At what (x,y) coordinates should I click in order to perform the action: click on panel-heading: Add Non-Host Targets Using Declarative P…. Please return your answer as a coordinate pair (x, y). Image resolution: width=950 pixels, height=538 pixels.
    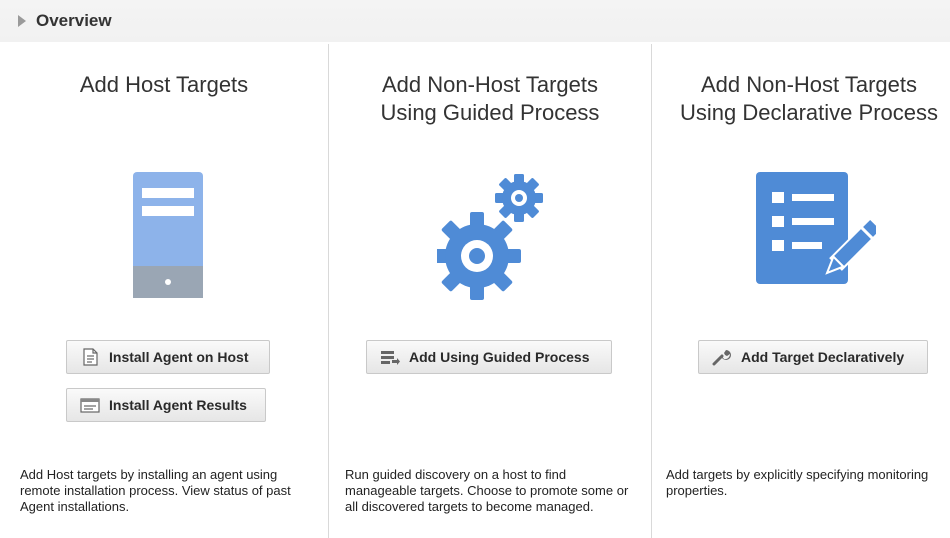
    Looking at the image, I should click on (809, 98).